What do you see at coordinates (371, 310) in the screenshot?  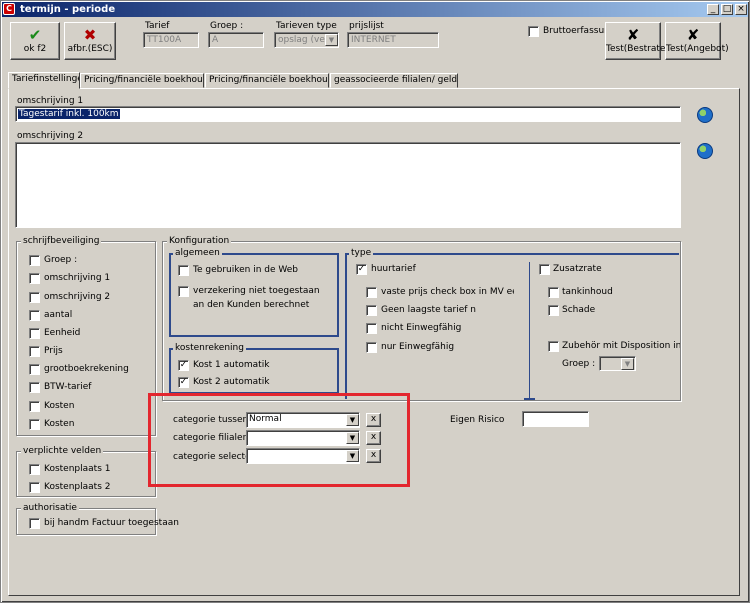 I see `geen-laagste-tarief-checkbox` at bounding box center [371, 310].